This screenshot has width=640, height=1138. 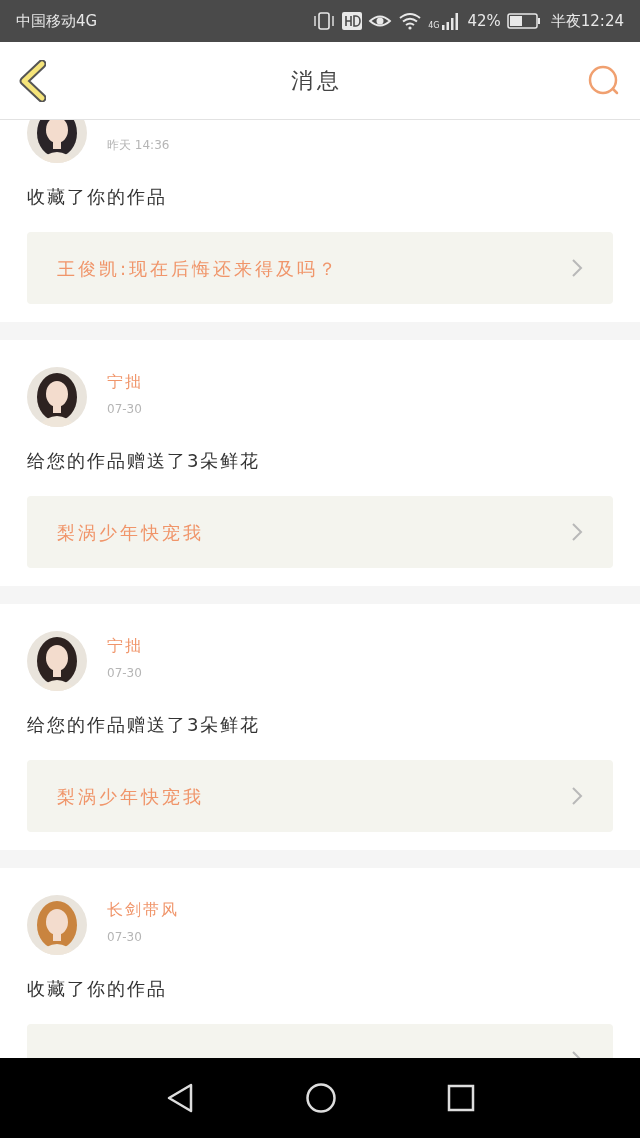 What do you see at coordinates (138, 145) in the screenshot?
I see `timestamp: 昨天 14:36` at bounding box center [138, 145].